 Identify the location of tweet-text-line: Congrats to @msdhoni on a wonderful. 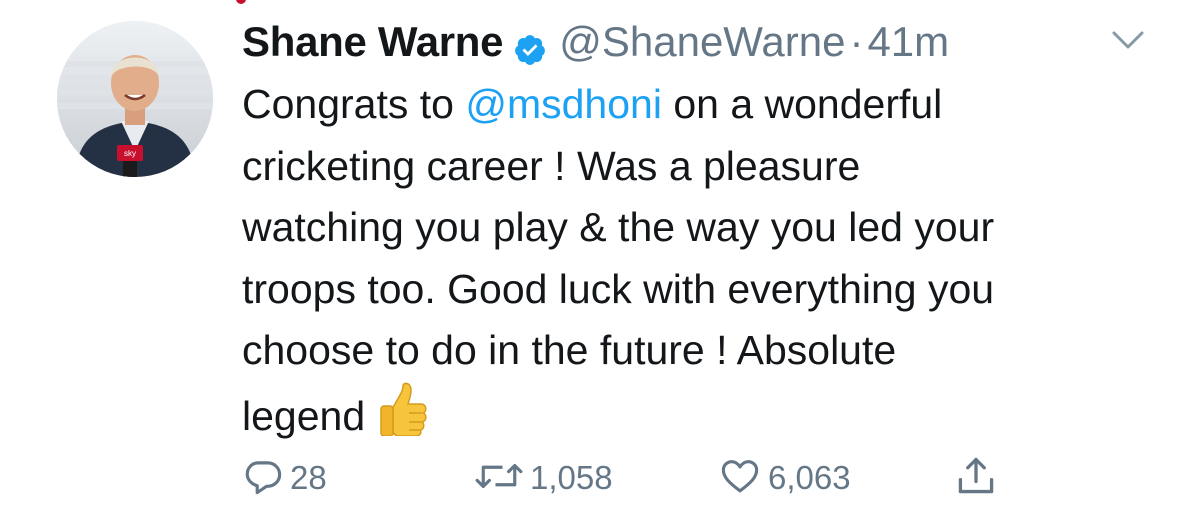
(707, 105).